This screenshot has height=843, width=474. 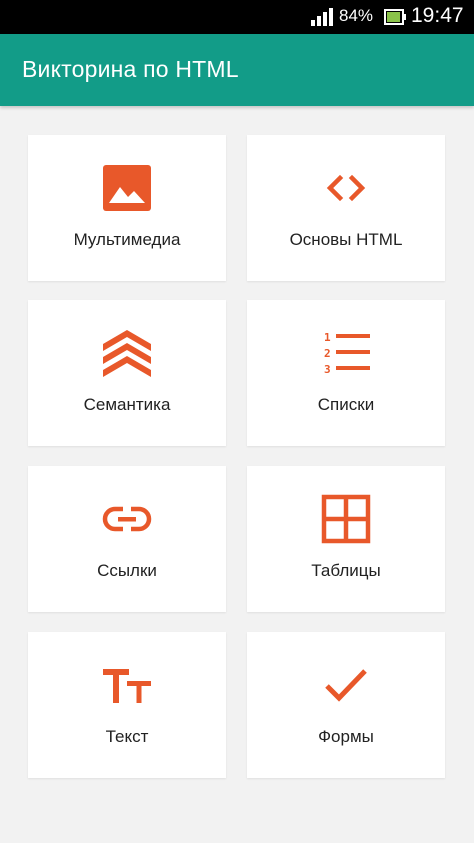 I want to click on chevrons-up-icon, so click(x=127, y=353).